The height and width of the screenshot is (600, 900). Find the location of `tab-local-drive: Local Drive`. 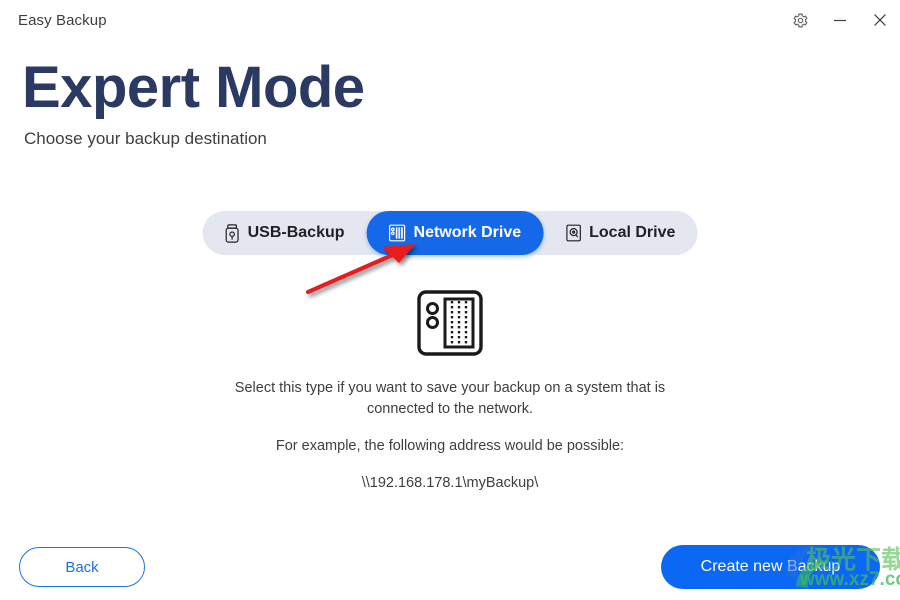

tab-local-drive: Local Drive is located at coordinates (620, 233).